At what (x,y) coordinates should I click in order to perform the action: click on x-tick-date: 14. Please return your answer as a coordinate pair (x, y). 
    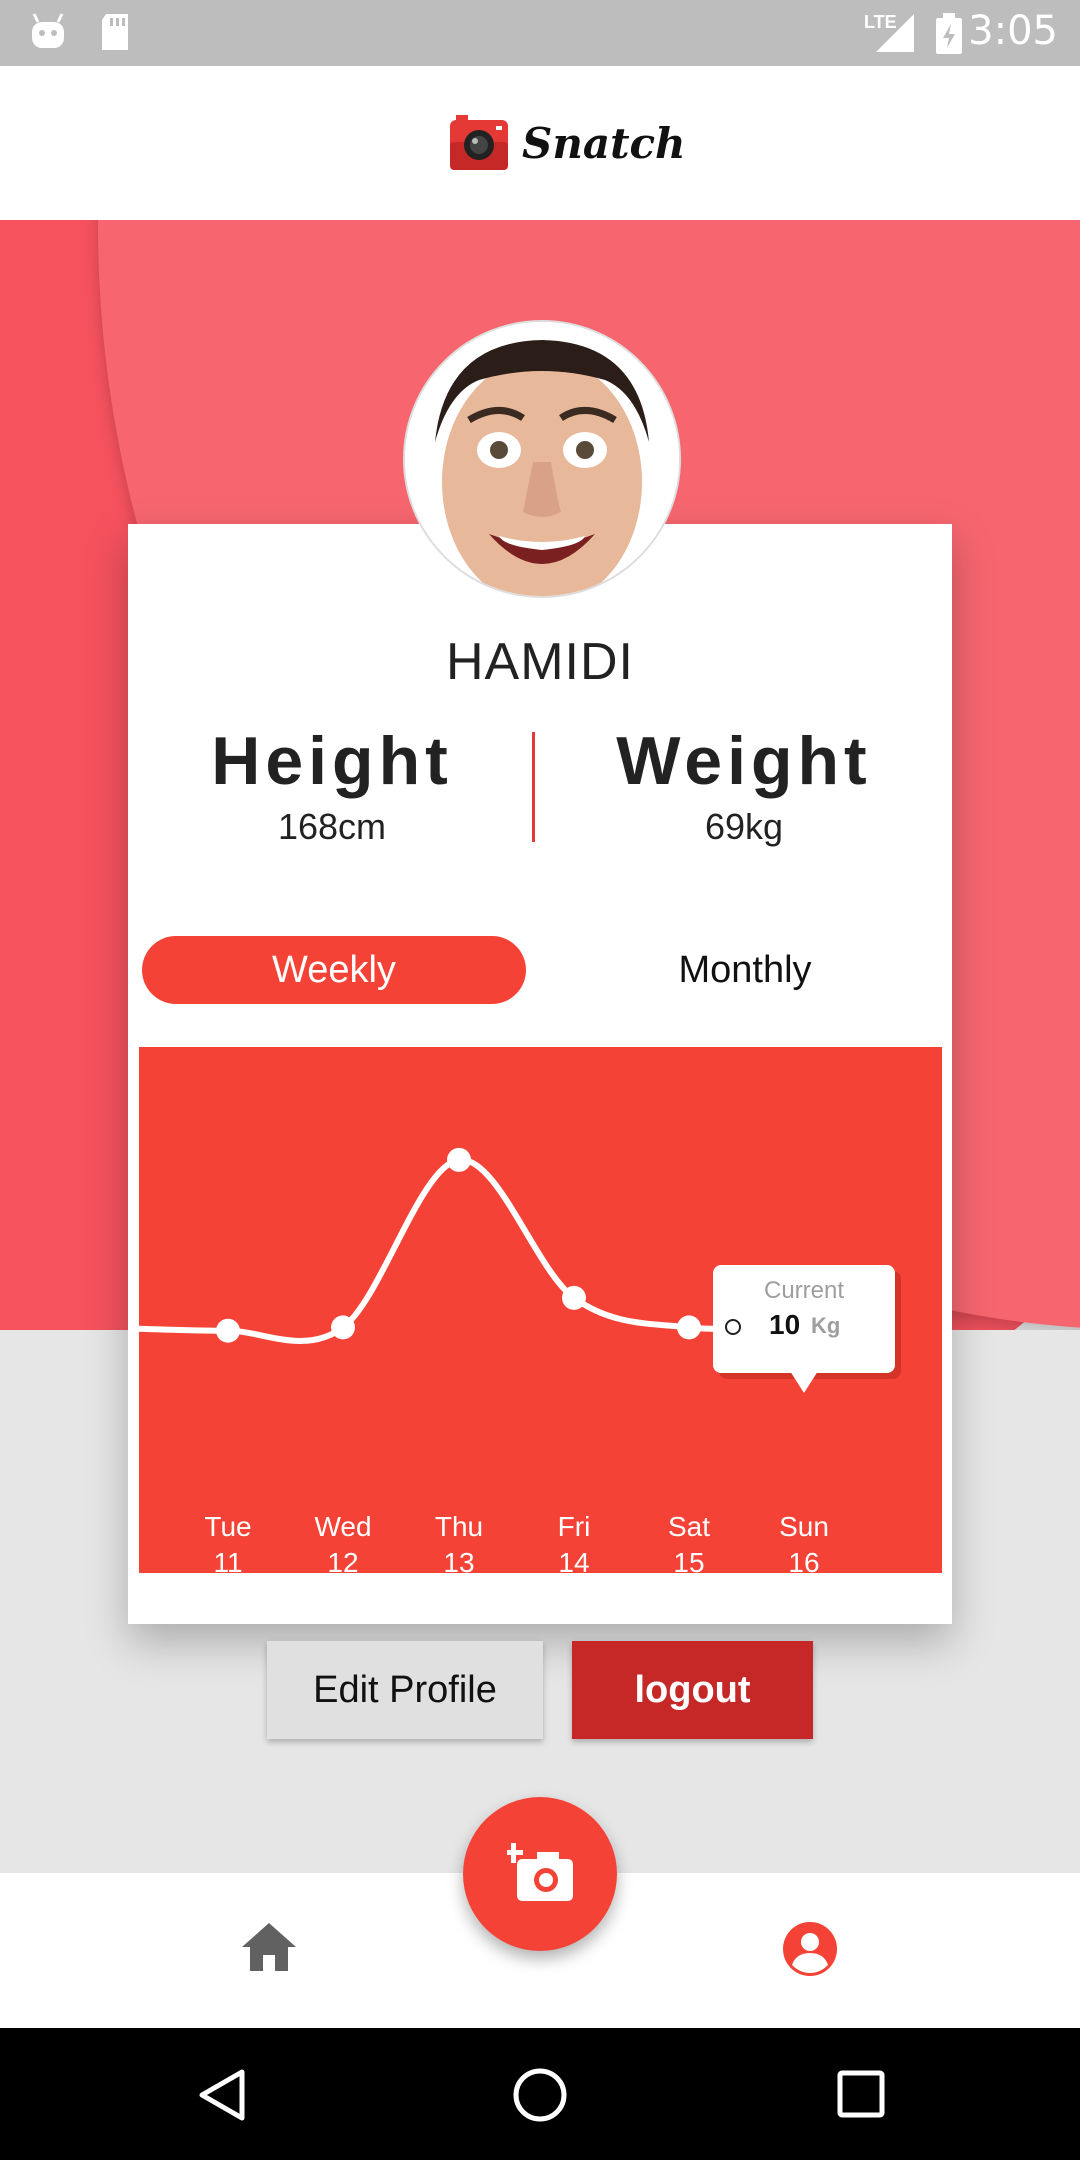
    Looking at the image, I should click on (574, 1562).